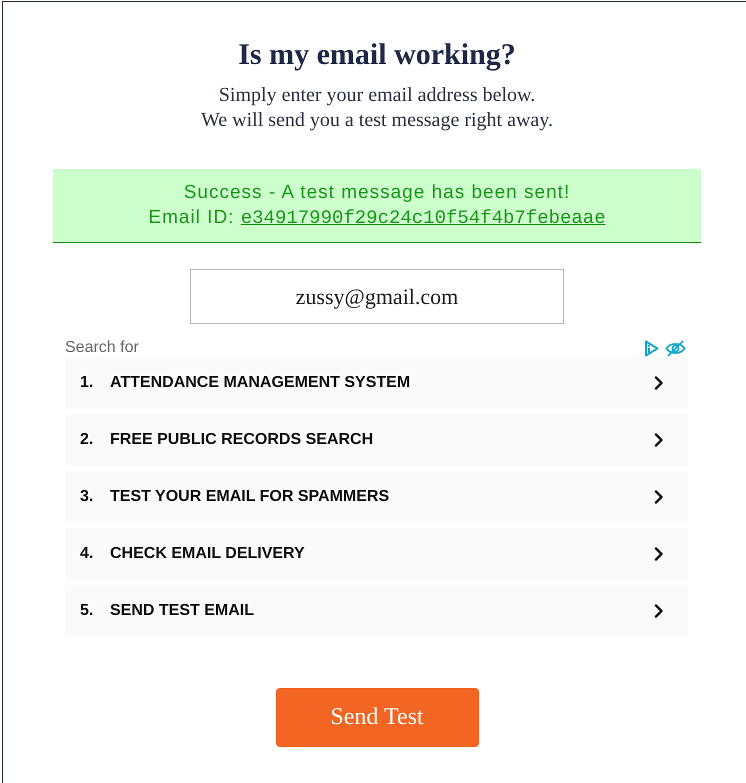 This screenshot has width=746, height=783. What do you see at coordinates (675, 348) in the screenshot?
I see `eye-slash-icon` at bounding box center [675, 348].